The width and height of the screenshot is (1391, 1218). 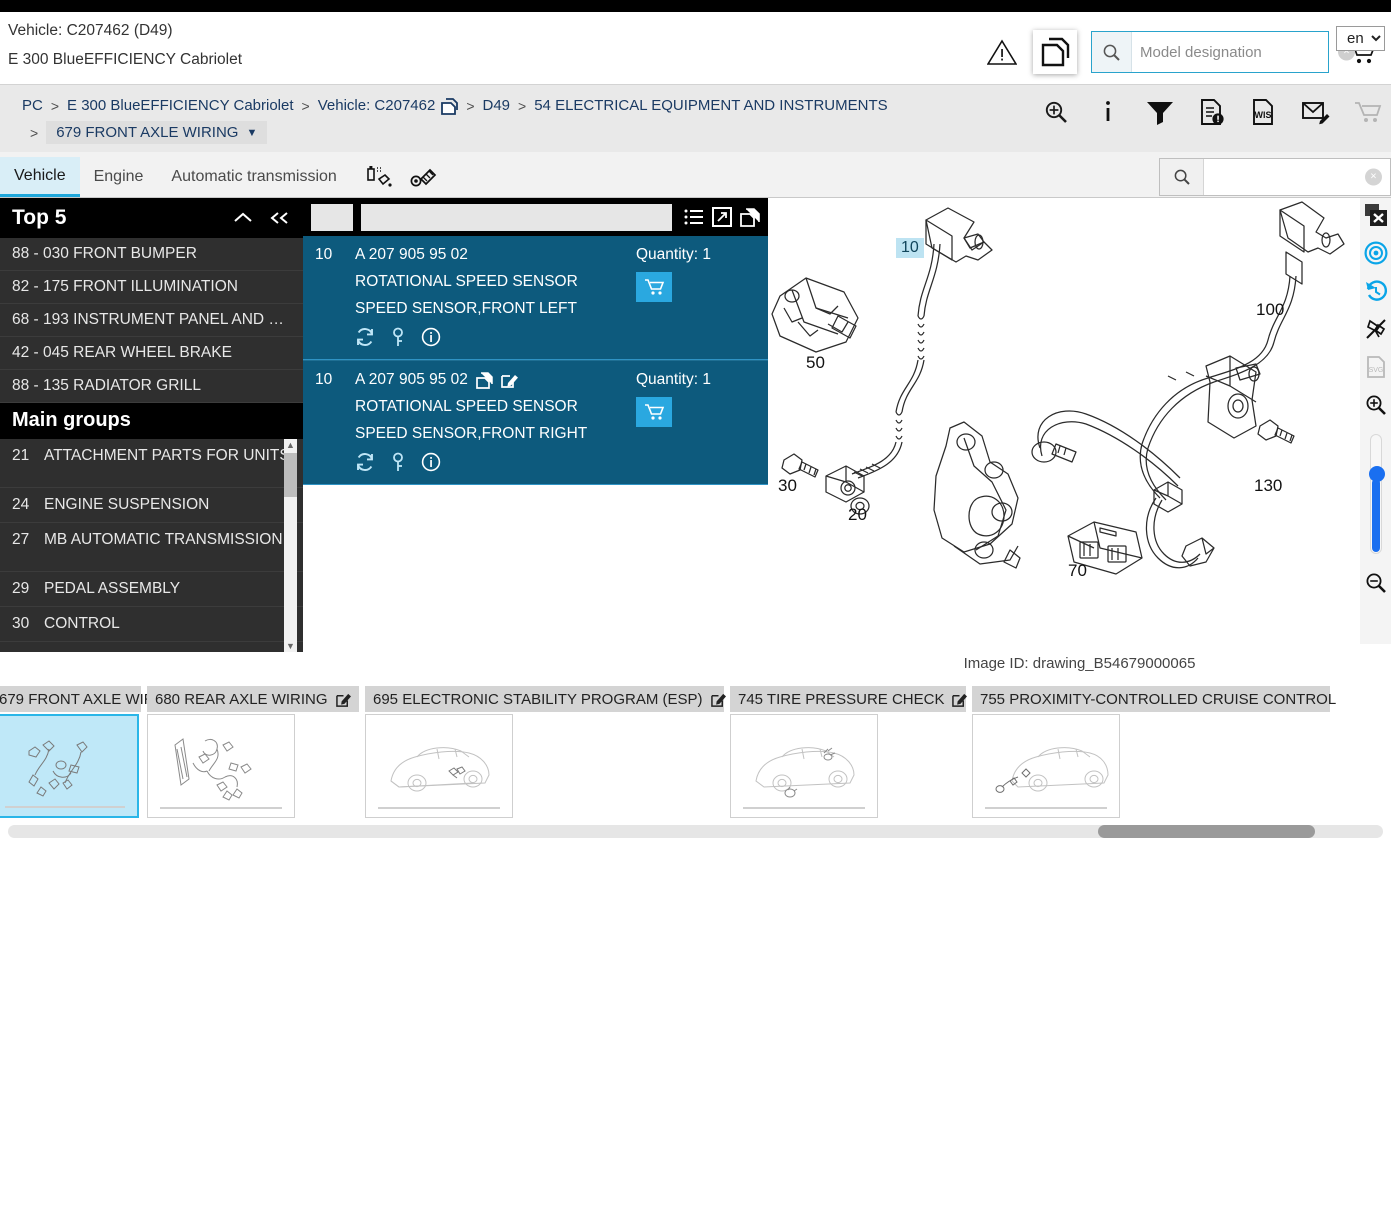 I want to click on top5-item: 82 - 175 FRONT ILLUMINATION, so click(x=151, y=287).